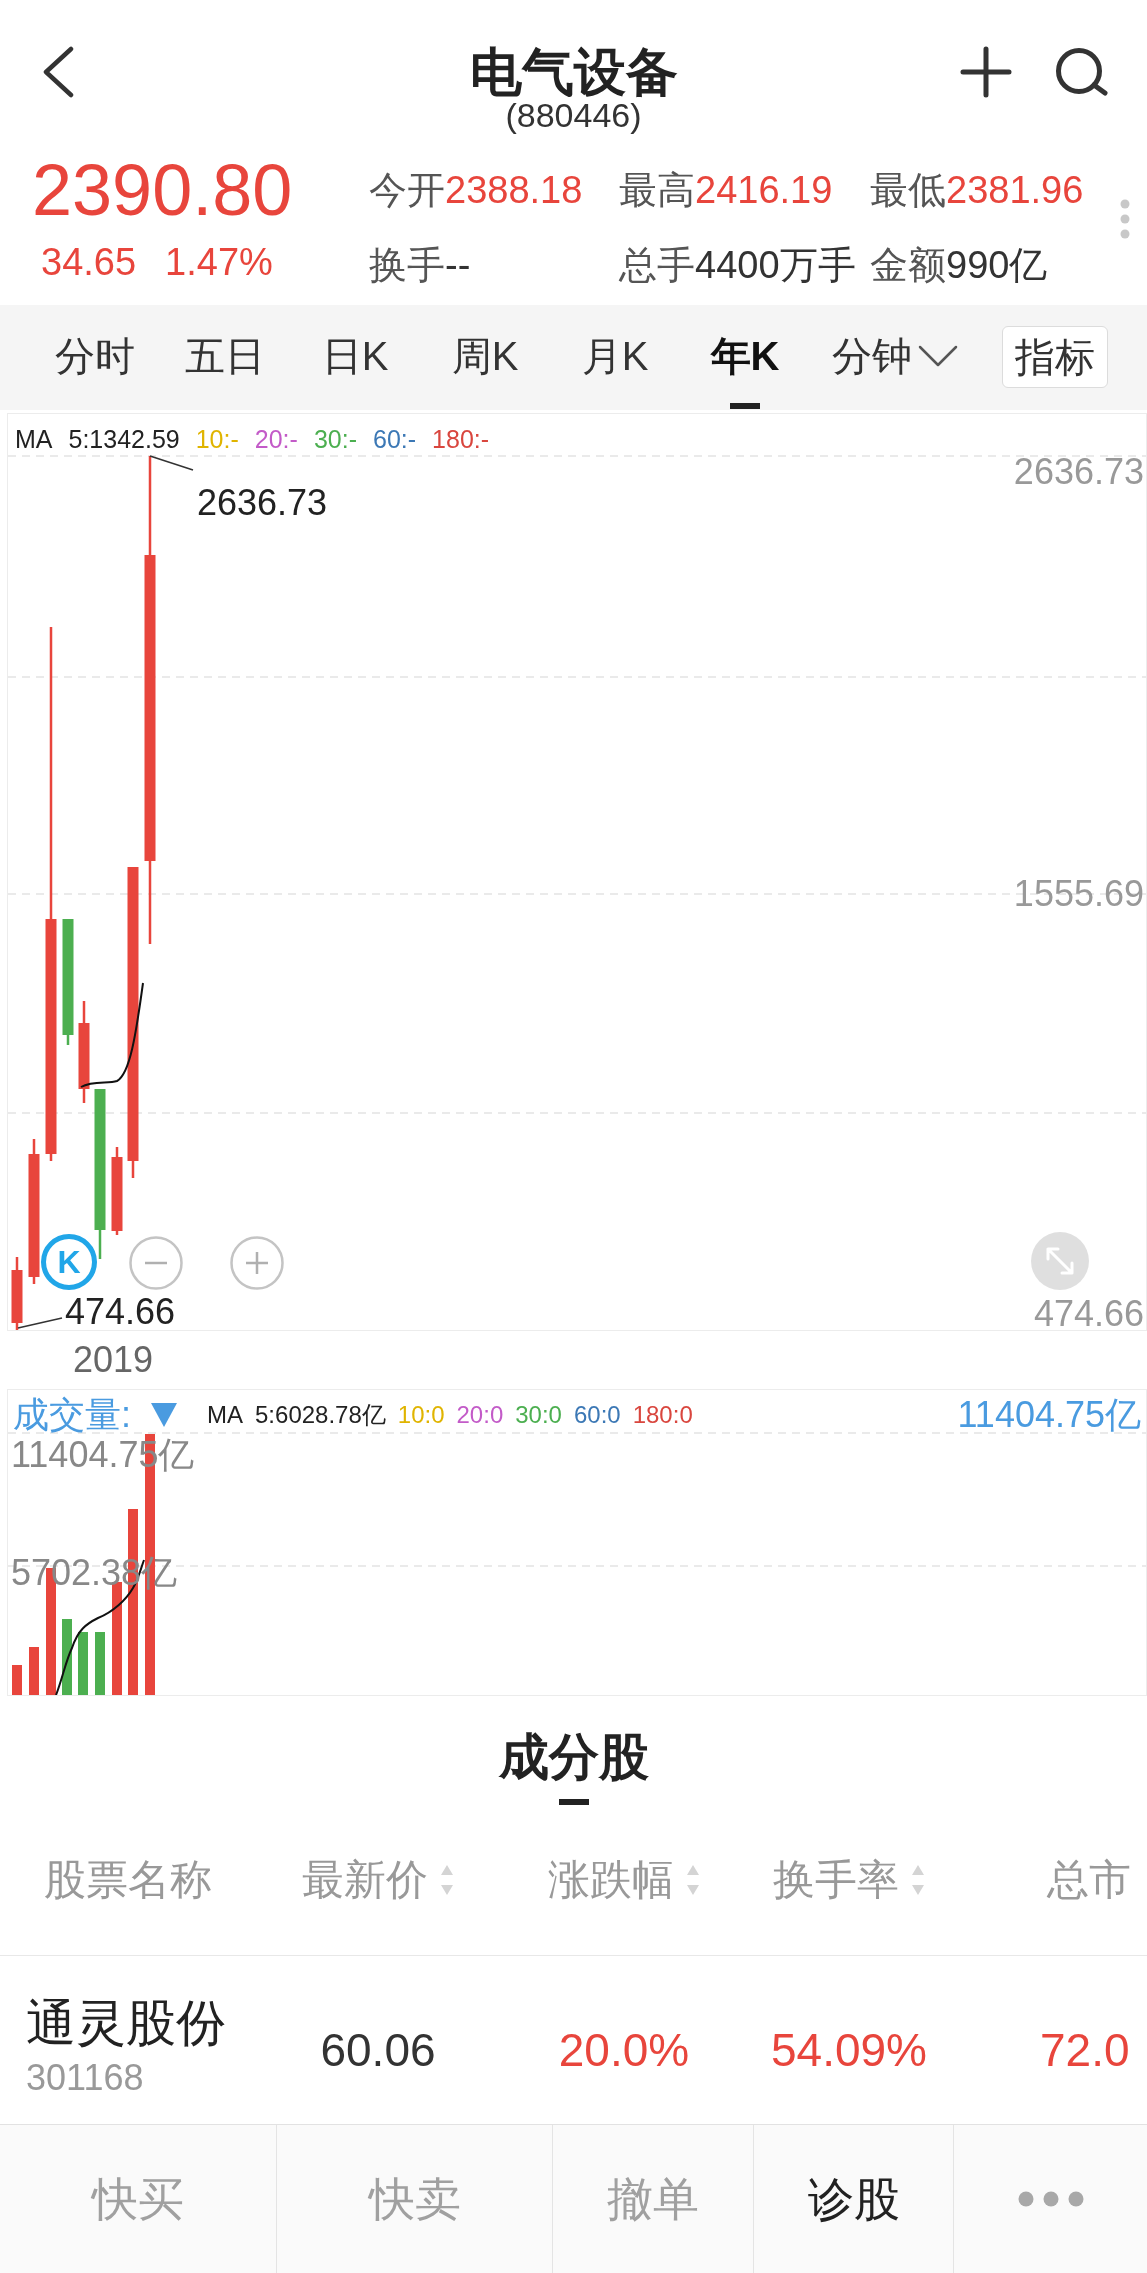 This screenshot has width=1147, height=2273. What do you see at coordinates (1060, 1261) in the screenshot?
I see `expand-icon` at bounding box center [1060, 1261].